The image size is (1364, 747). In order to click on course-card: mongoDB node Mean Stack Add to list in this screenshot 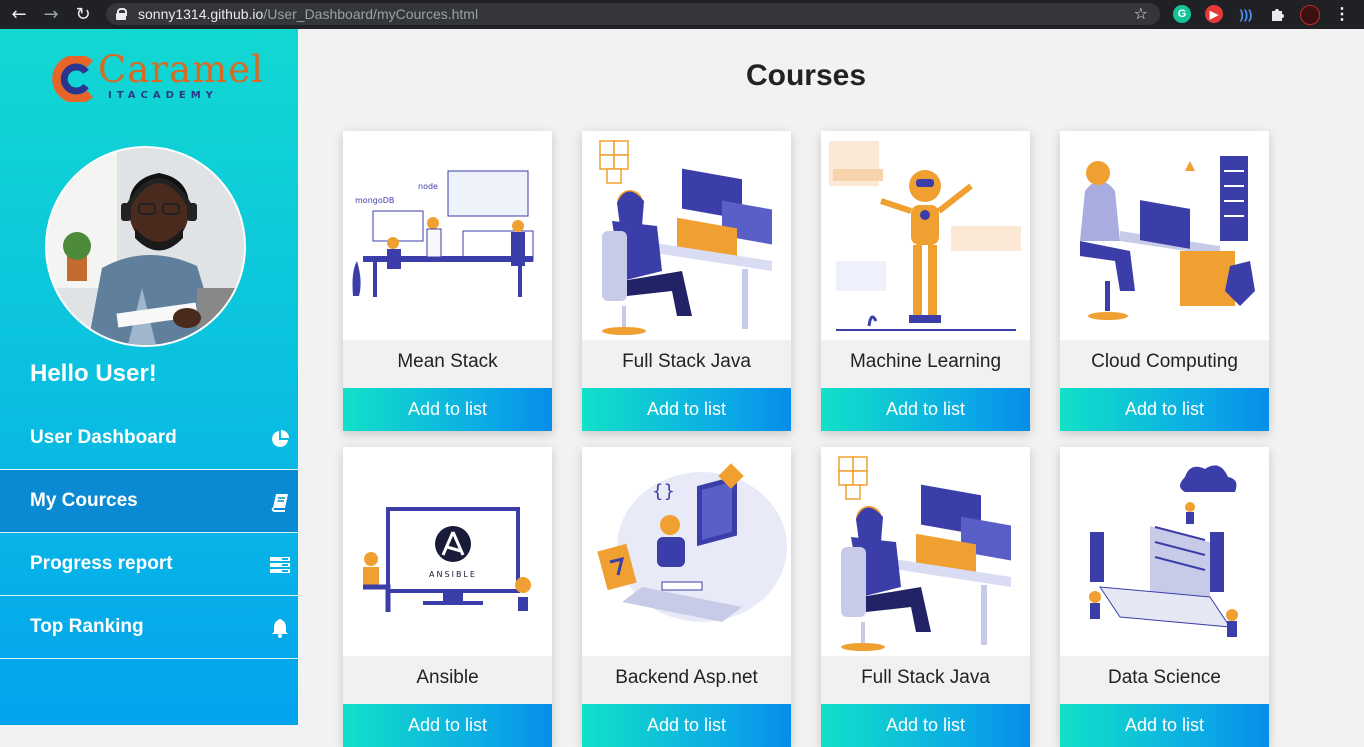, I will do `click(447, 281)`.